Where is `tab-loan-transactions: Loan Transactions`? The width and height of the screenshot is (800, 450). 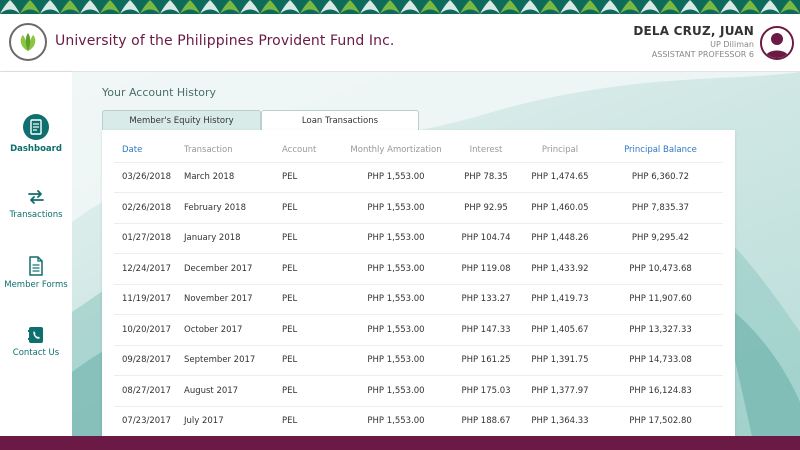 tab-loan-transactions: Loan Transactions is located at coordinates (340, 120).